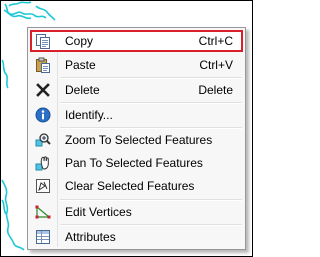 Image resolution: width=320 pixels, height=257 pixels. Describe the element at coordinates (130, 186) in the screenshot. I see `menu-item-label: Clear Selected Features` at that location.